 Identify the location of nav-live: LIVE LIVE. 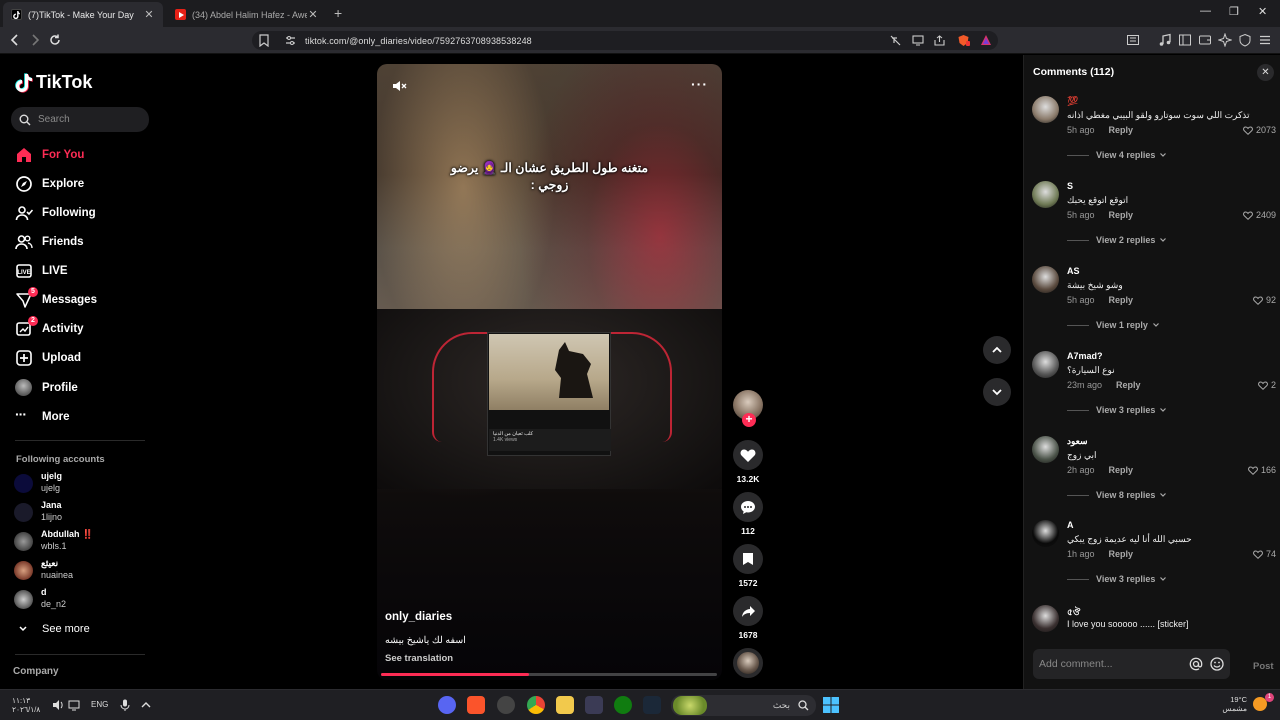
(41, 271).